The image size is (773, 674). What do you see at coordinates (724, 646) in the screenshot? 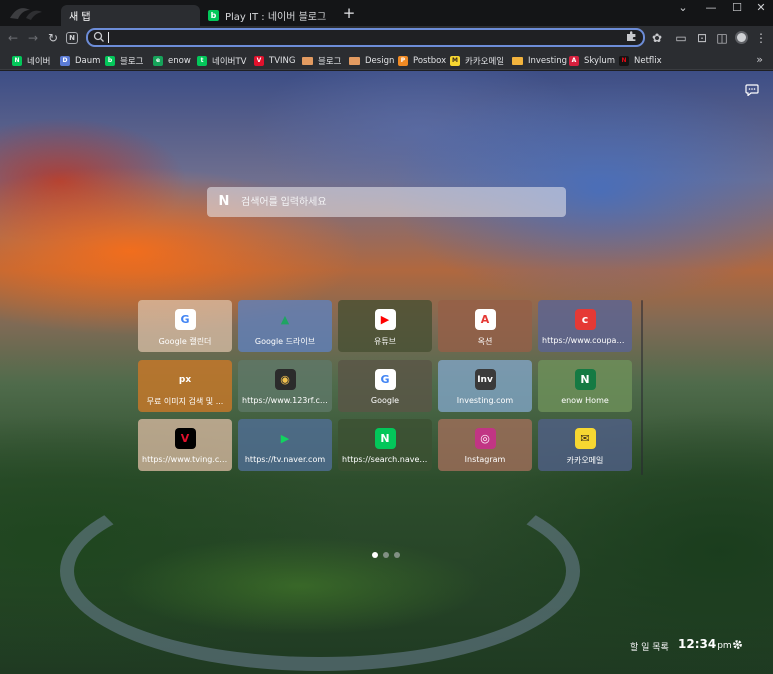
I see `clock-ampm: pm` at bounding box center [724, 646].